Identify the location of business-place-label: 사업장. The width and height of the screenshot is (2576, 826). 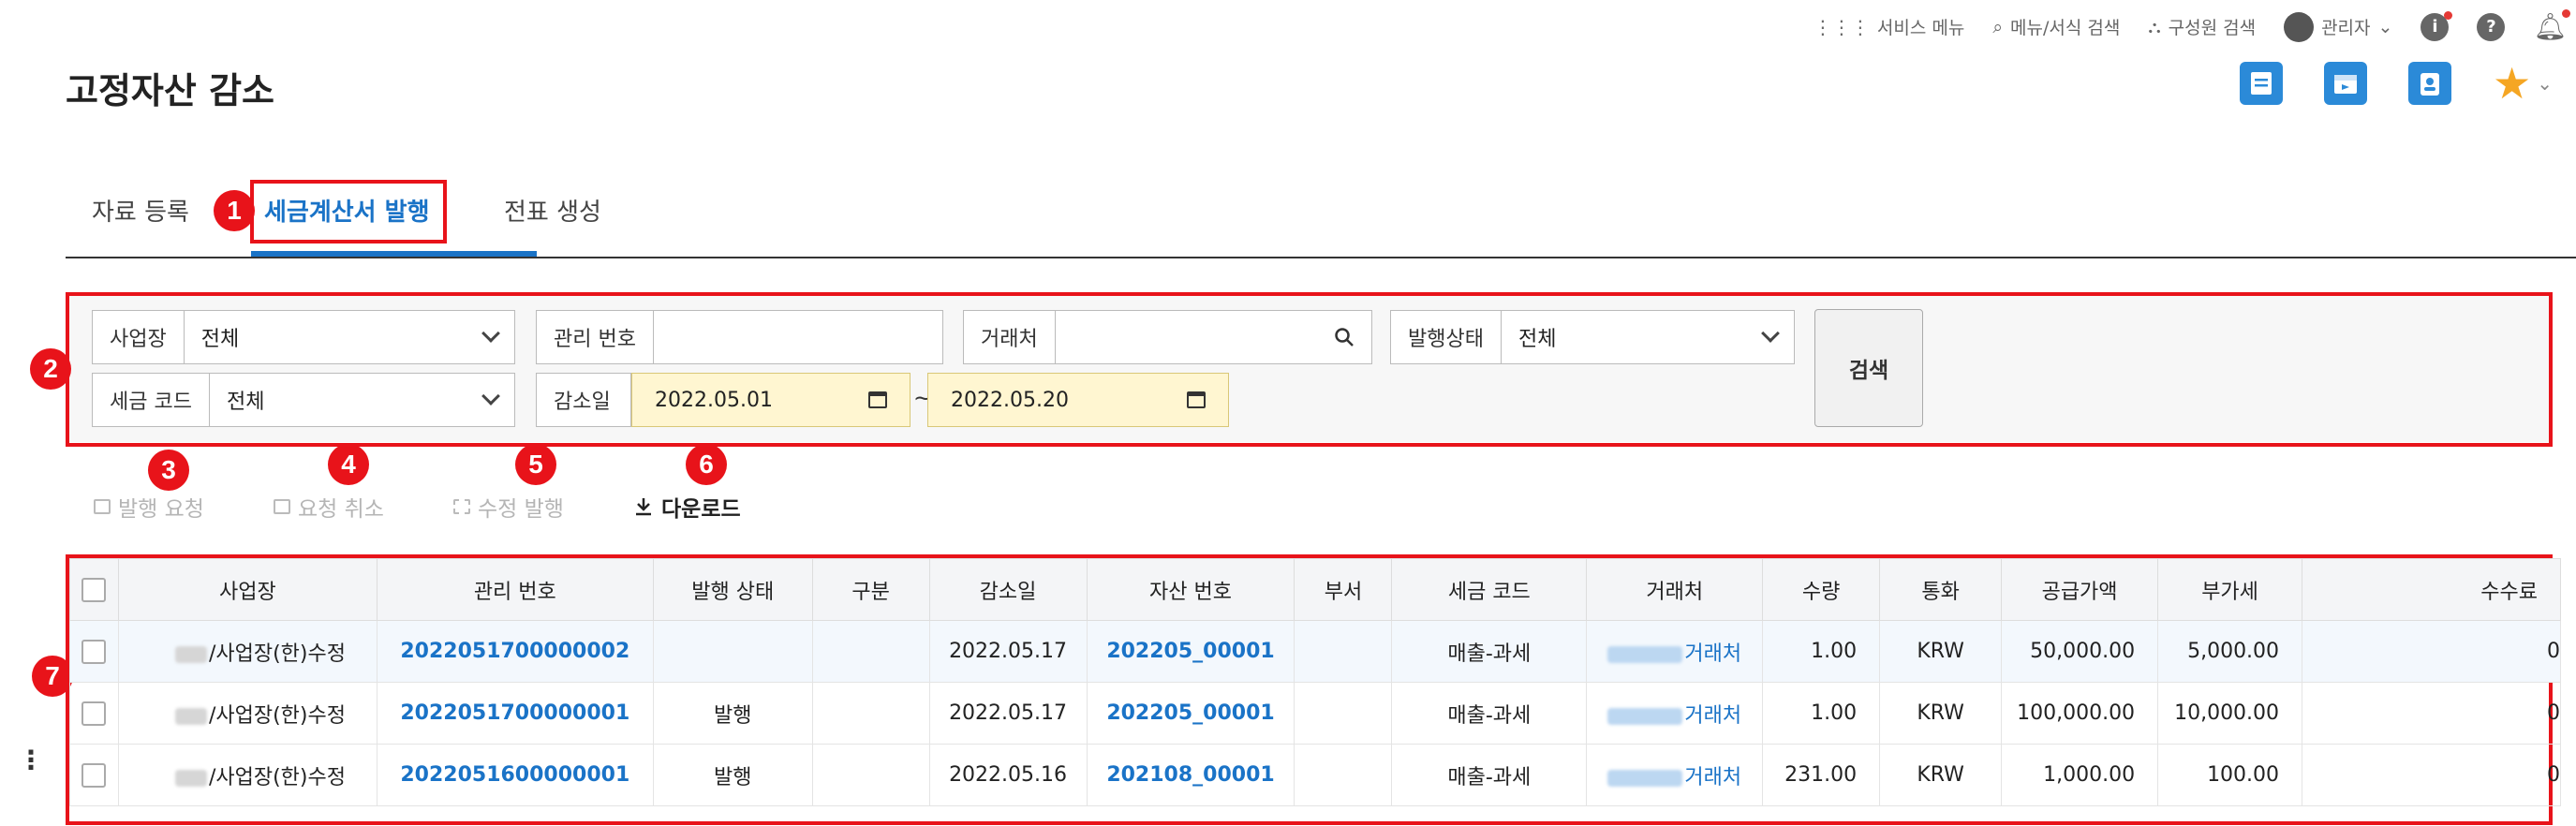
(139, 337).